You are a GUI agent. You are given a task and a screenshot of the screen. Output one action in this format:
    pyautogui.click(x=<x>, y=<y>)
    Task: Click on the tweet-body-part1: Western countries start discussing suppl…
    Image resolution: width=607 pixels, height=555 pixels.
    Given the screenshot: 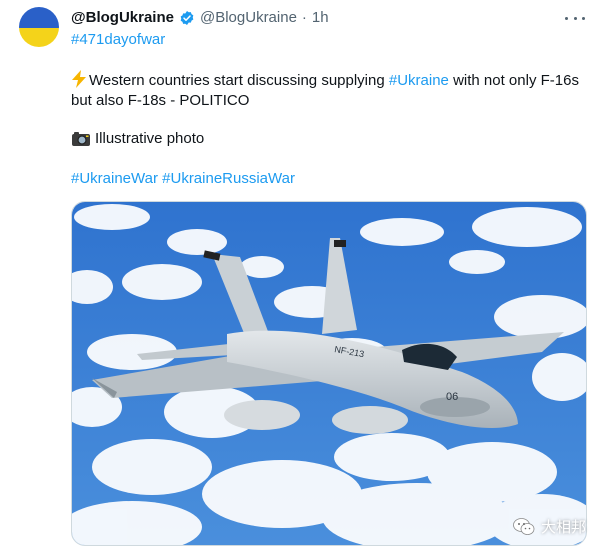 What is the action you would take?
    pyautogui.click(x=239, y=80)
    